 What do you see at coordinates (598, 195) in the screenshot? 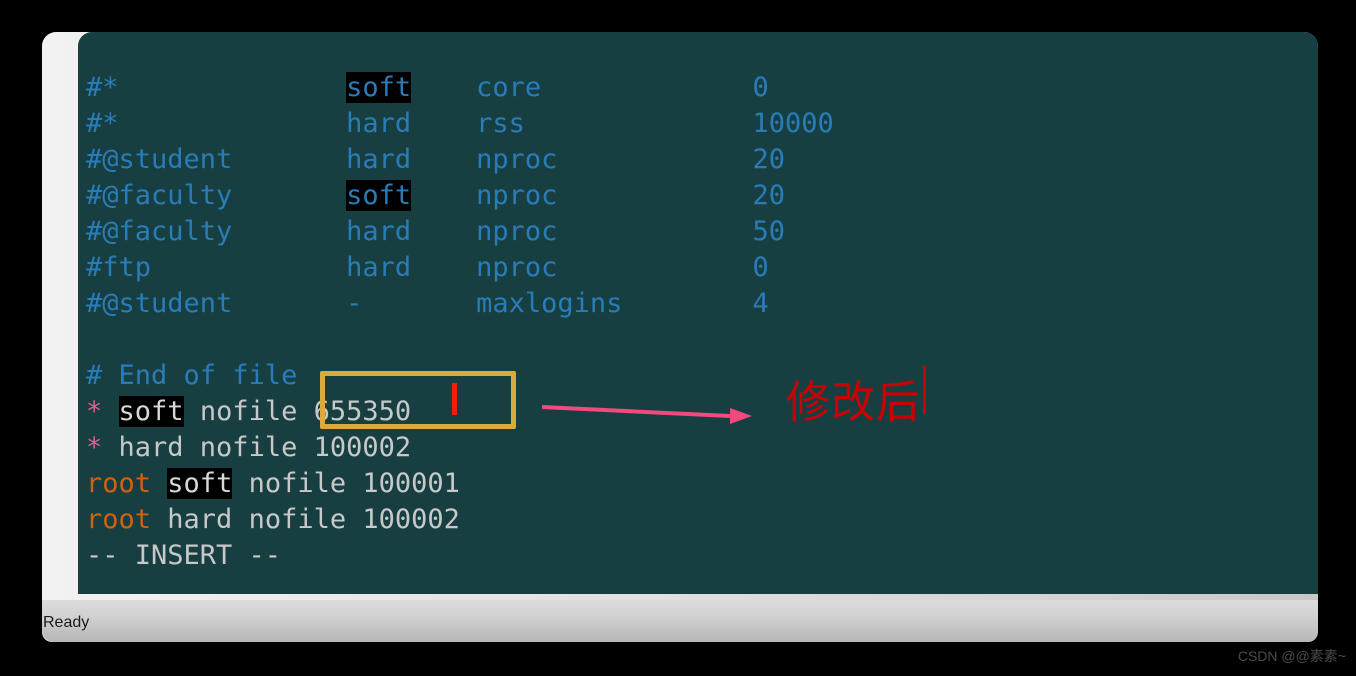
I see `terminal-token: nproc 20` at bounding box center [598, 195].